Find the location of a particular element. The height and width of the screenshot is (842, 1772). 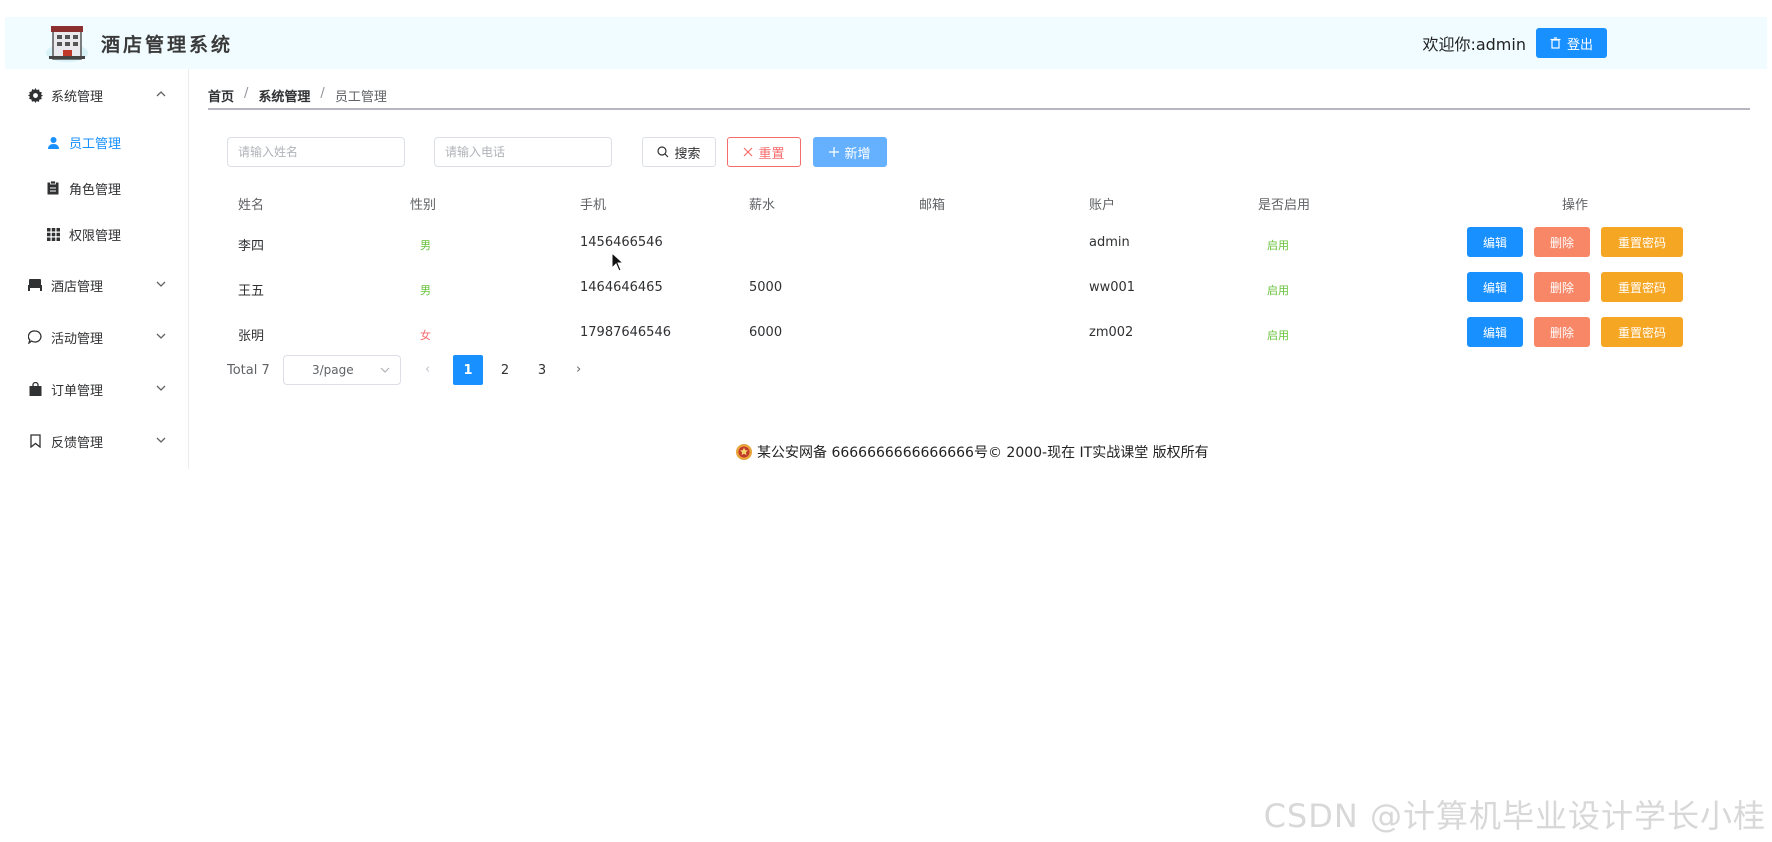

pagination: Total 7 3/page ‹ 1 2 3 › is located at coordinates (527, 371).